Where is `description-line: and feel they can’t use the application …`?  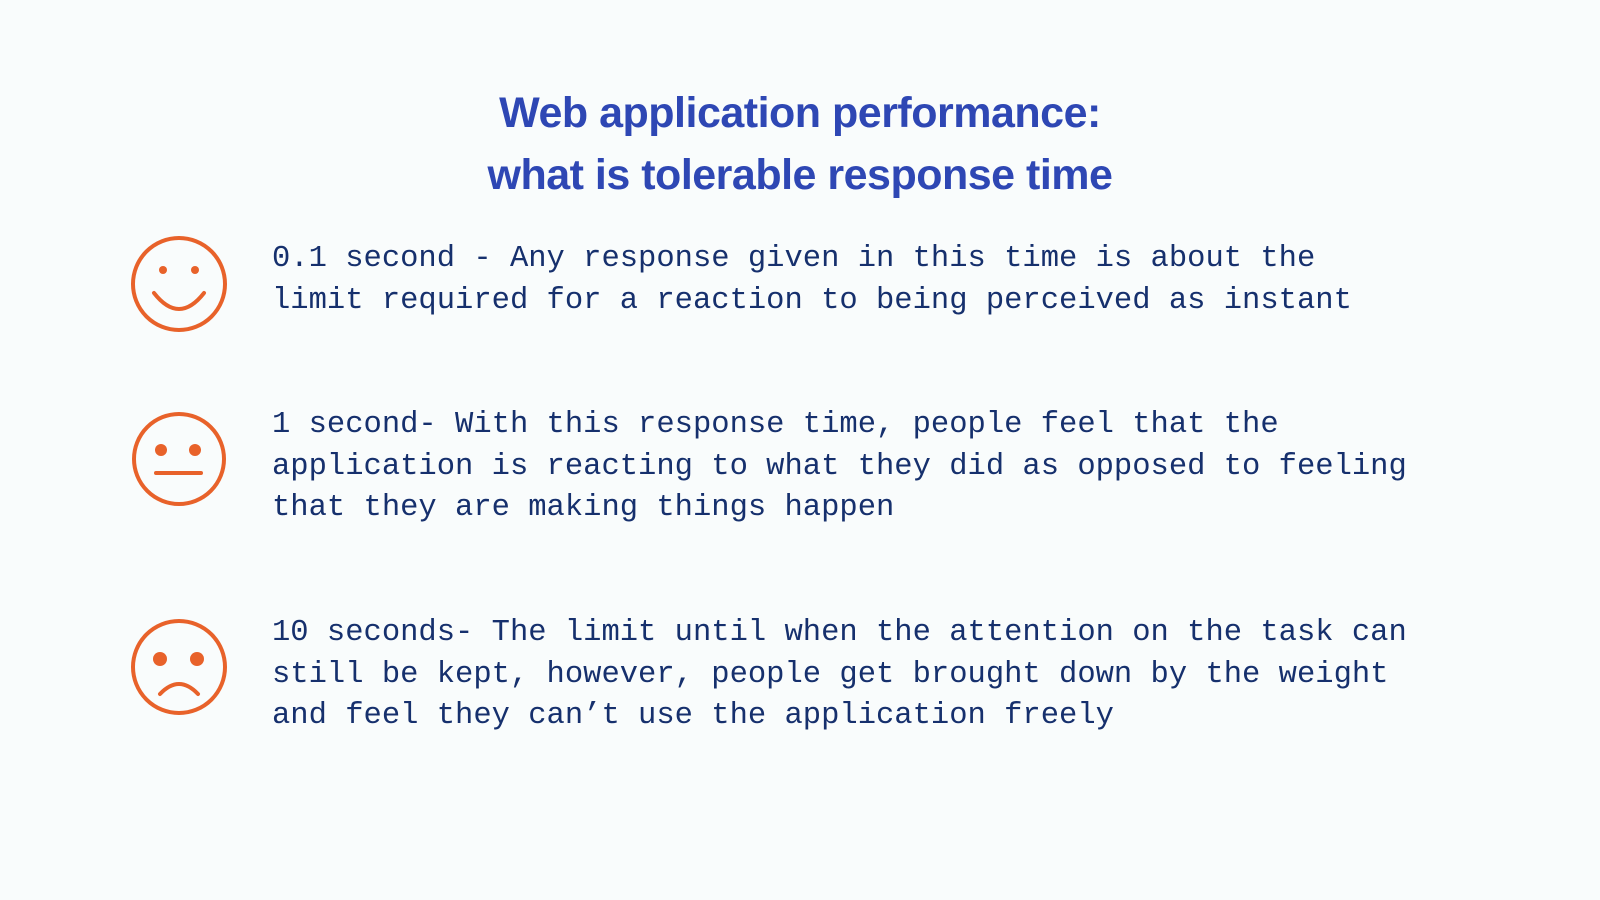
description-line: and feel they can’t use the application … is located at coordinates (693, 716).